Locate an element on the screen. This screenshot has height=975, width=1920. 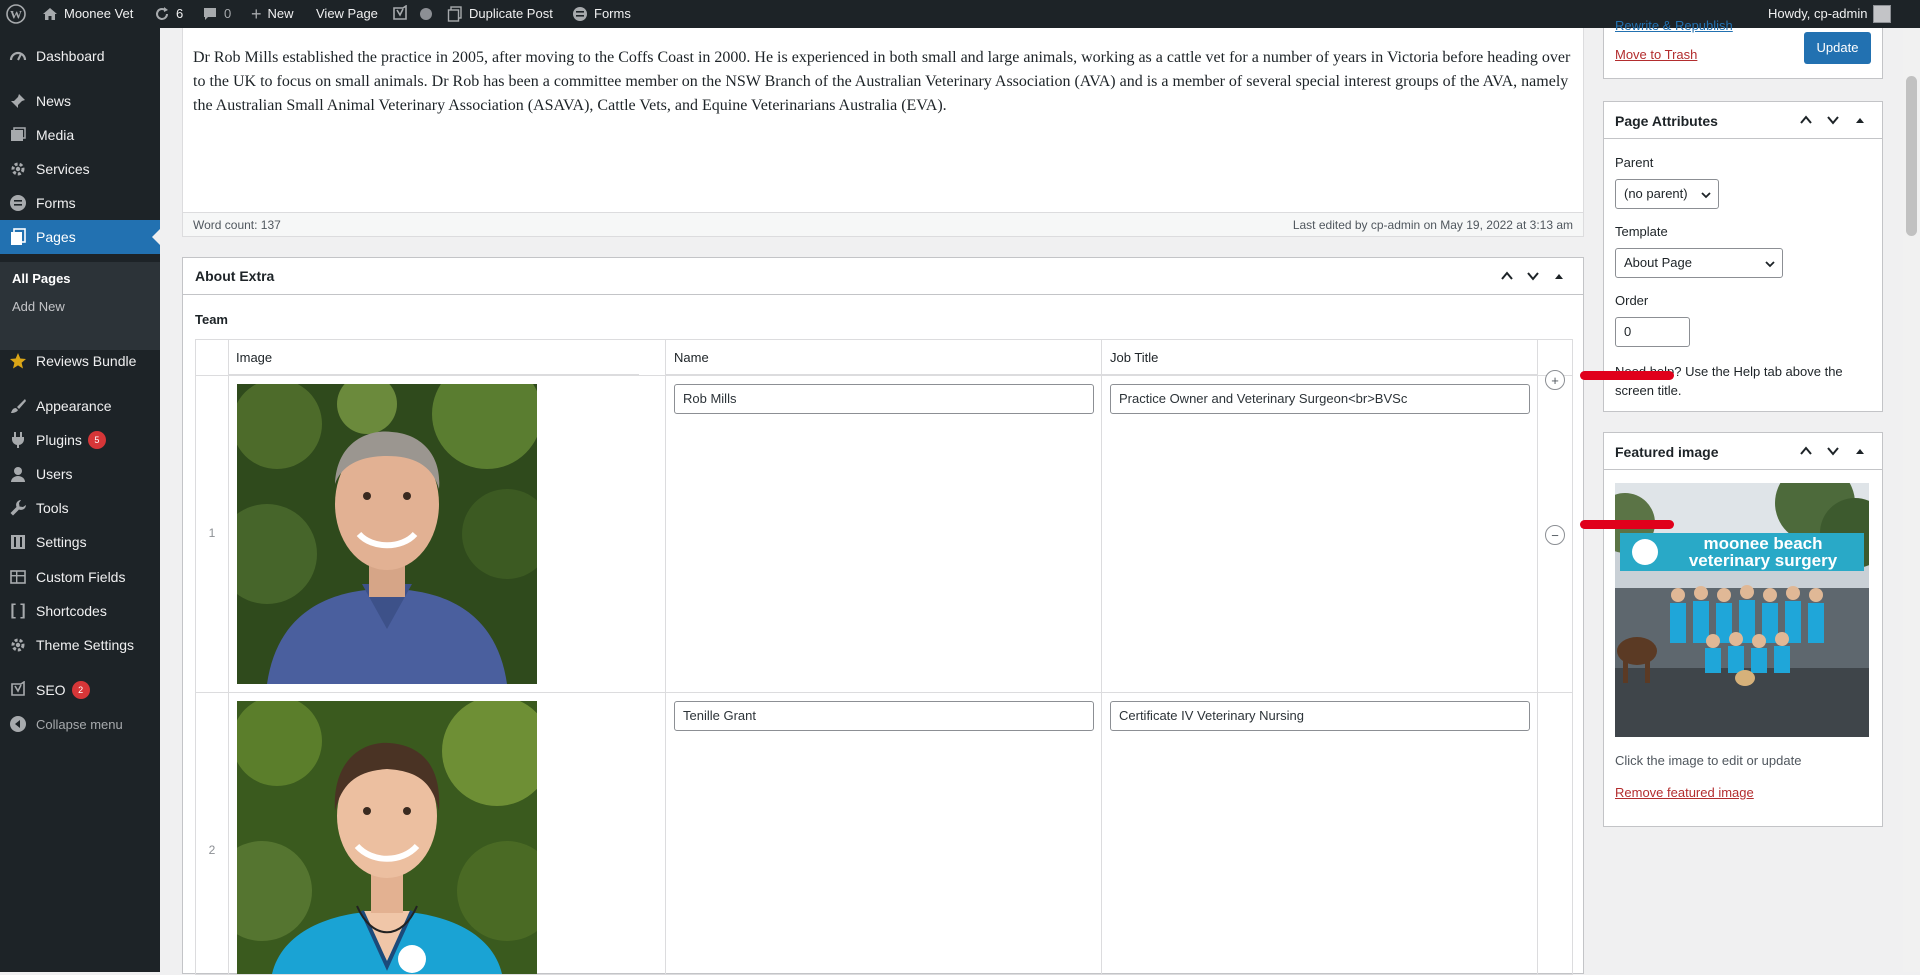
page-icon is located at coordinates (18, 237).